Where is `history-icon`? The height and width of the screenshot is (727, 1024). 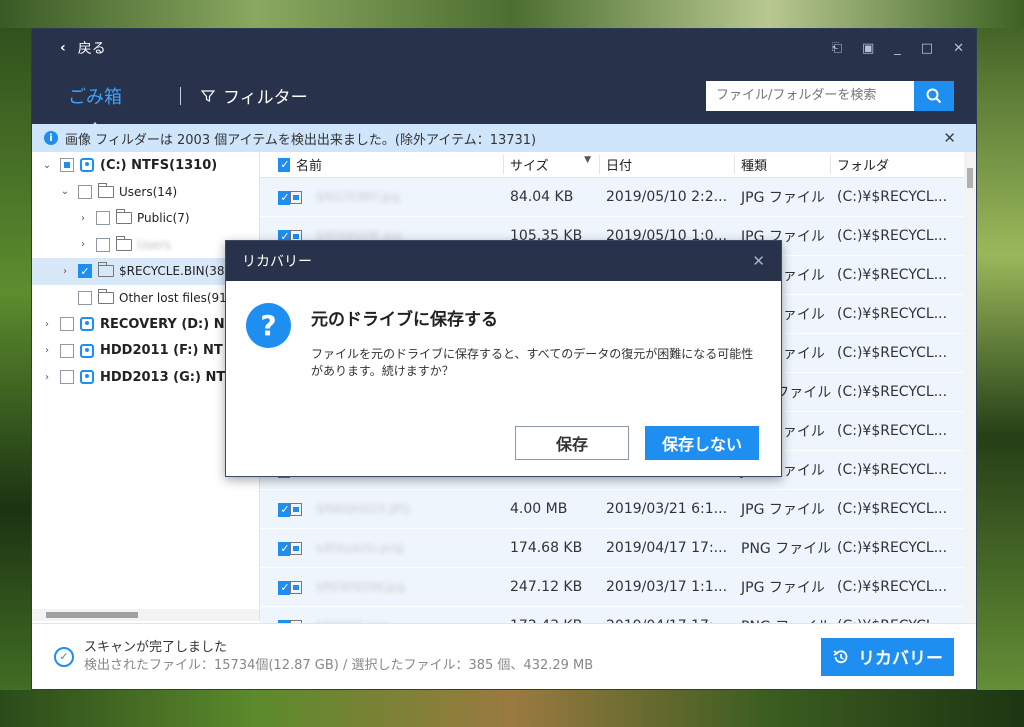 history-icon is located at coordinates (840, 656).